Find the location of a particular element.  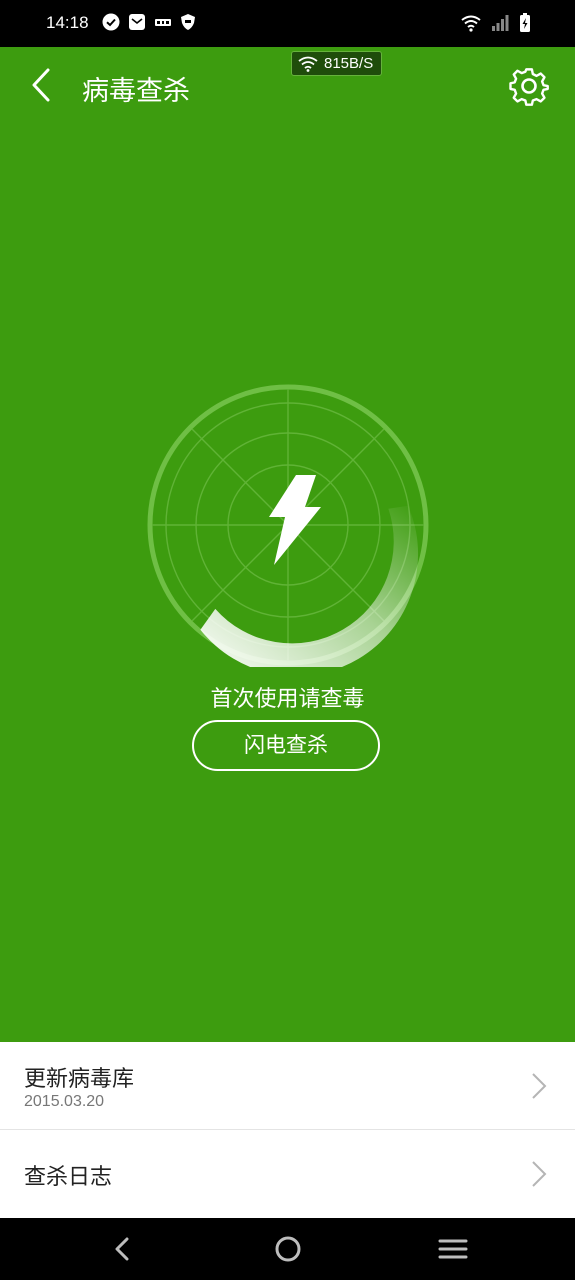

home-circle-icon is located at coordinates (288, 1249).